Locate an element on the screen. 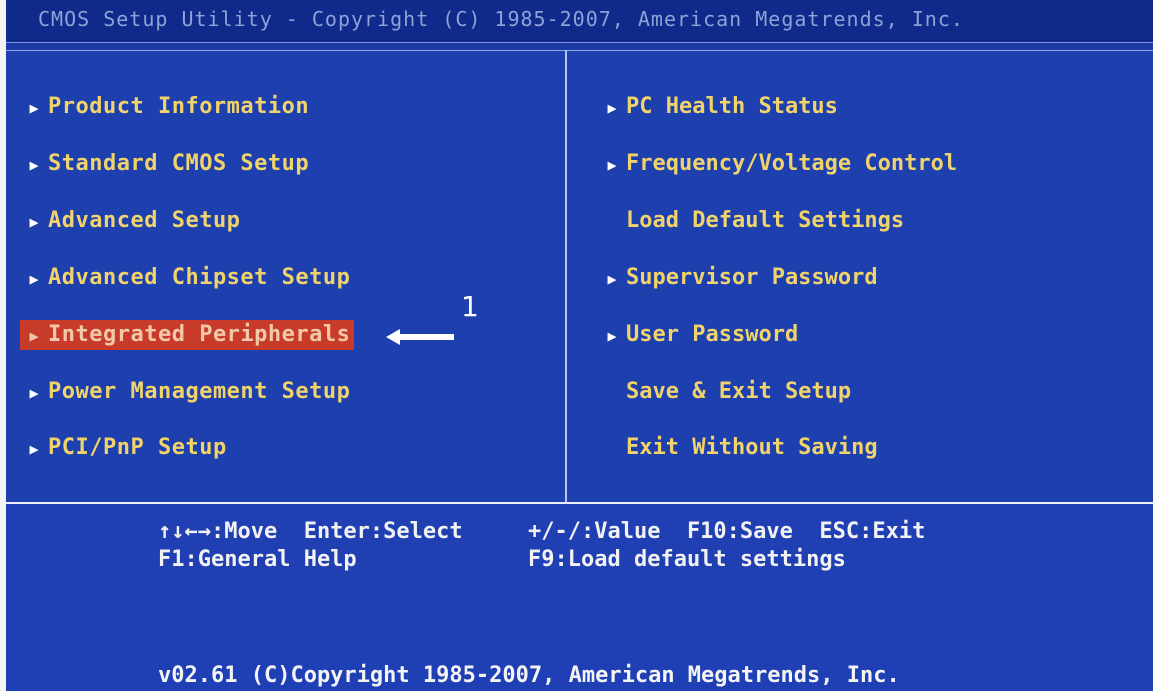 This screenshot has height=691, width=1153. menu-item-integrated-peripherals: ▶ Integrated Peripherals is located at coordinates (187, 335).